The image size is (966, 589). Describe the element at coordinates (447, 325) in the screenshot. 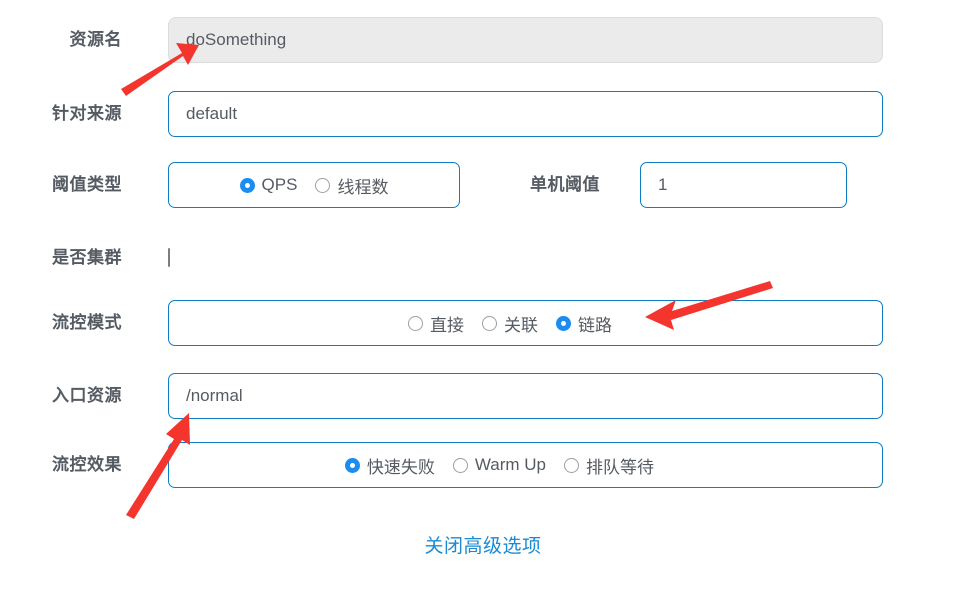

I see `radio-flow-mode-direct-label: 直接` at that location.